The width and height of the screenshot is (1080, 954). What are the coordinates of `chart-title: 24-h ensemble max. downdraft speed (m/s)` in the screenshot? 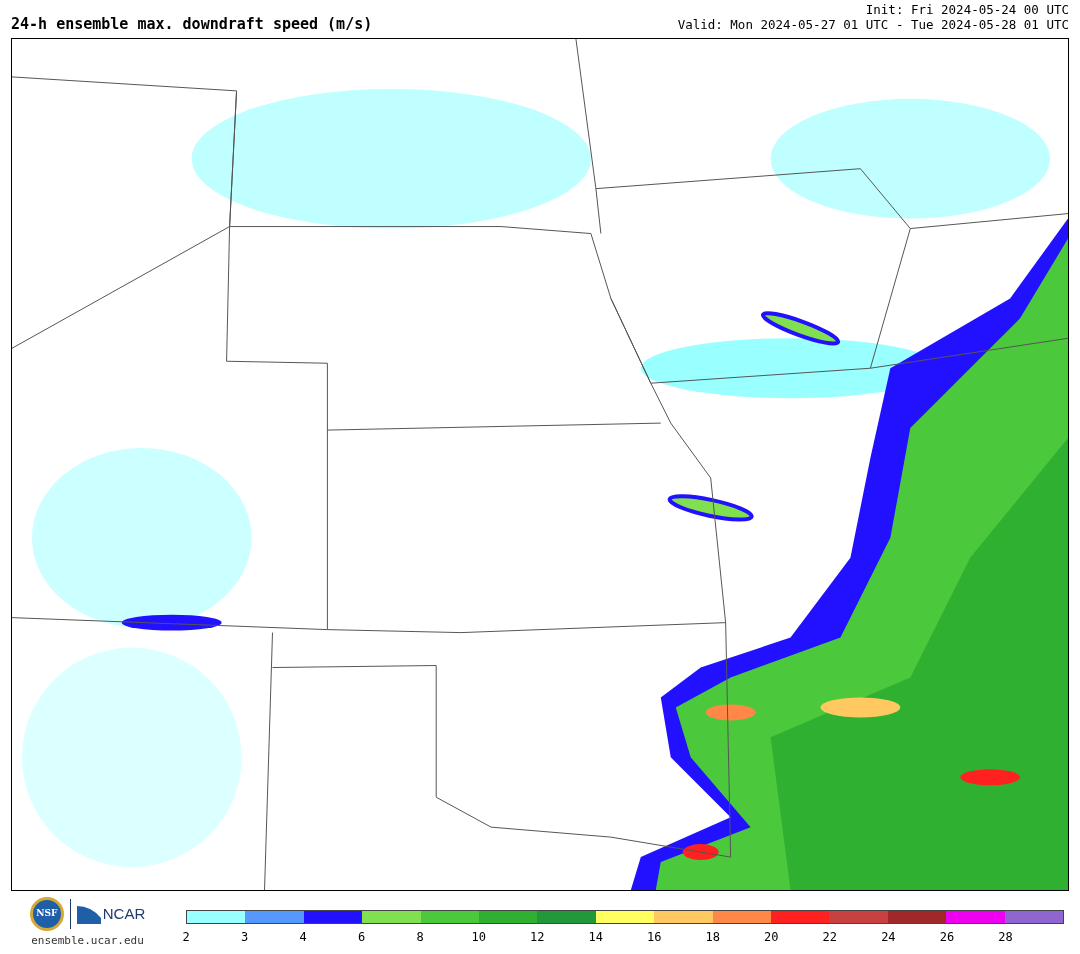 It's located at (192, 24).